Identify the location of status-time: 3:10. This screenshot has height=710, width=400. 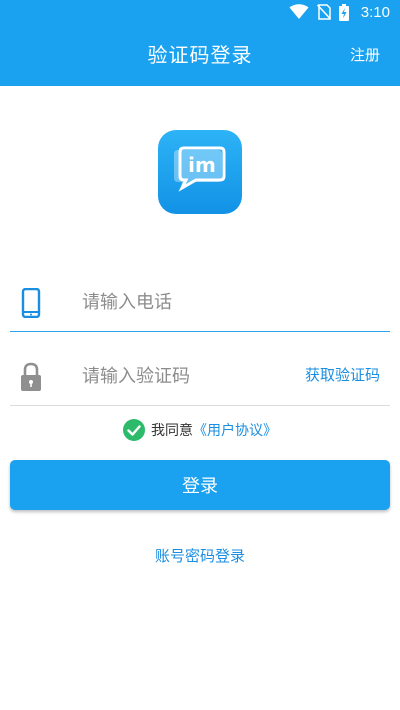
(375, 12).